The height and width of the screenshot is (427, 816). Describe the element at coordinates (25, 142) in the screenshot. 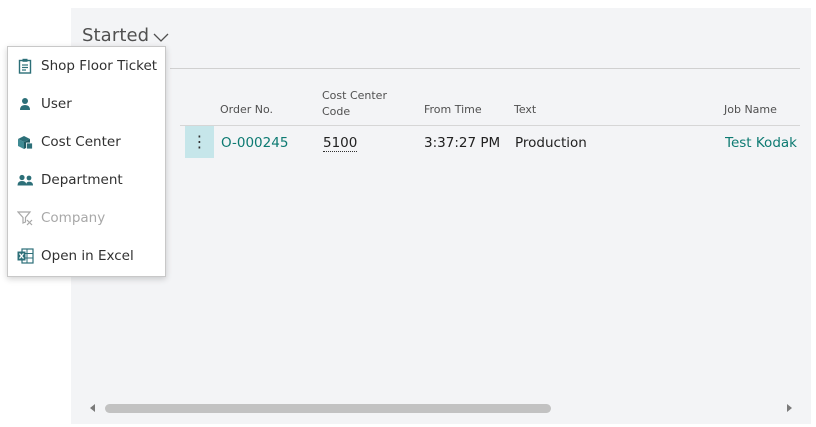

I see `cost-center-icon` at that location.